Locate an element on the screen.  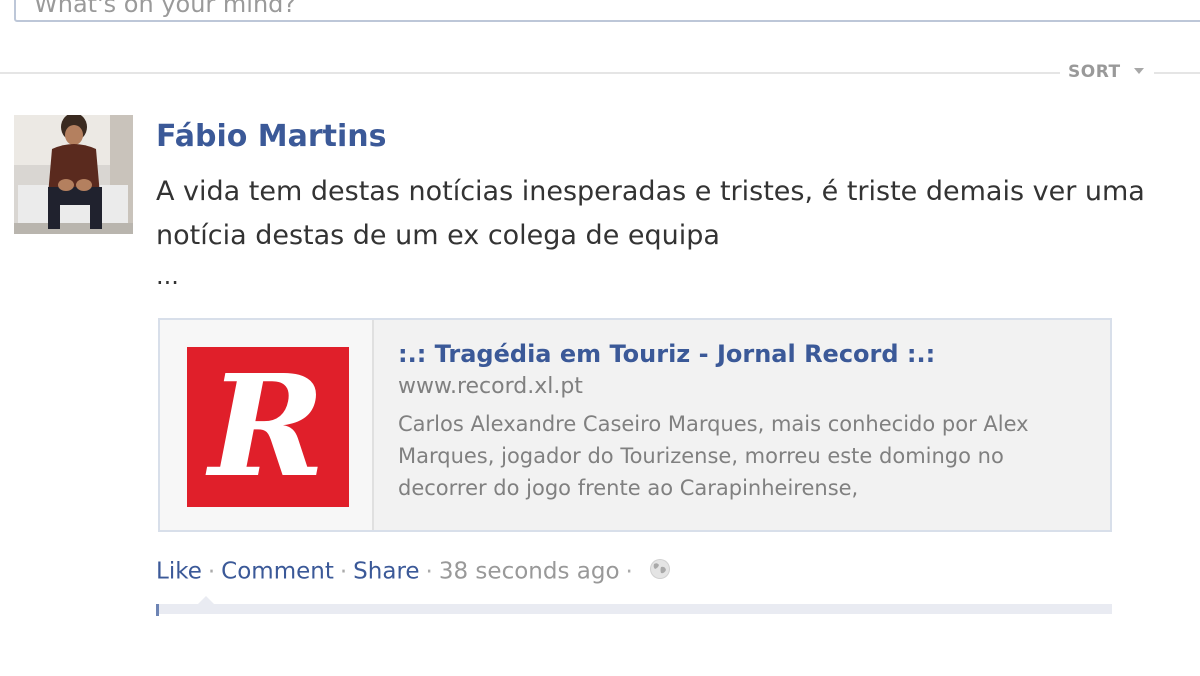
record-logo-icon: R is located at coordinates (268, 427).